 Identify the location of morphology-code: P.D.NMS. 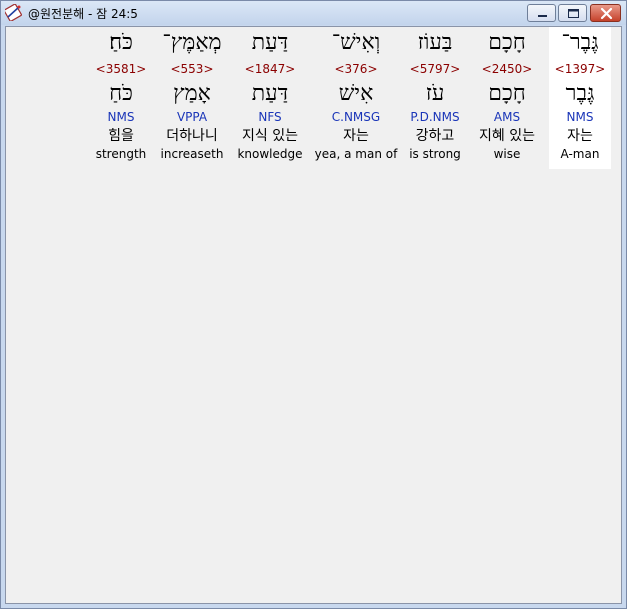
(435, 117).